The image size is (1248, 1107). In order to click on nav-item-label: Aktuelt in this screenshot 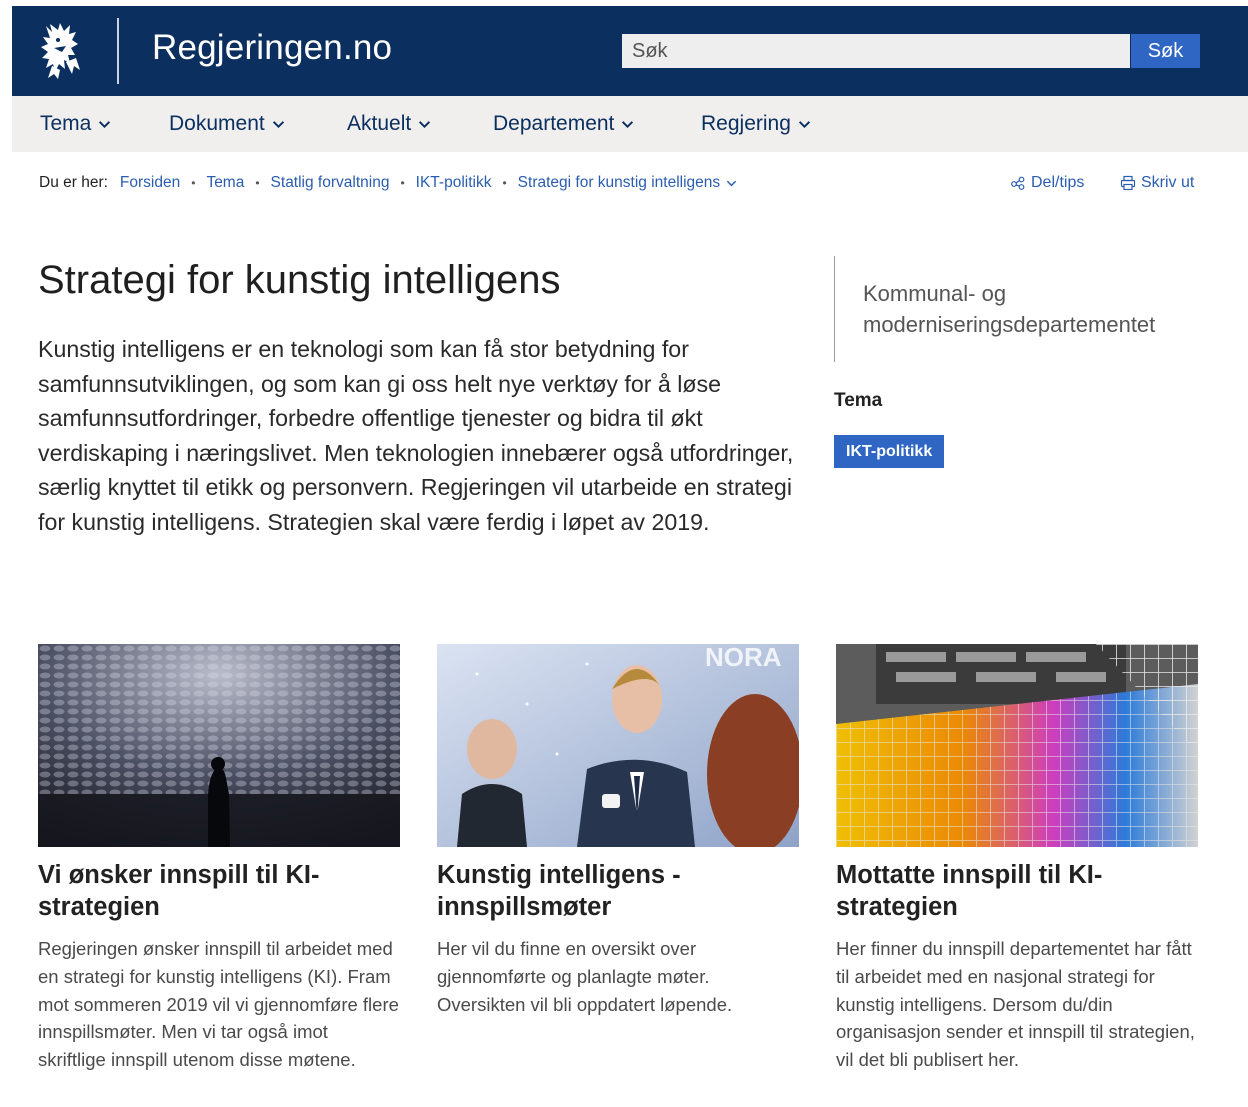, I will do `click(379, 123)`.